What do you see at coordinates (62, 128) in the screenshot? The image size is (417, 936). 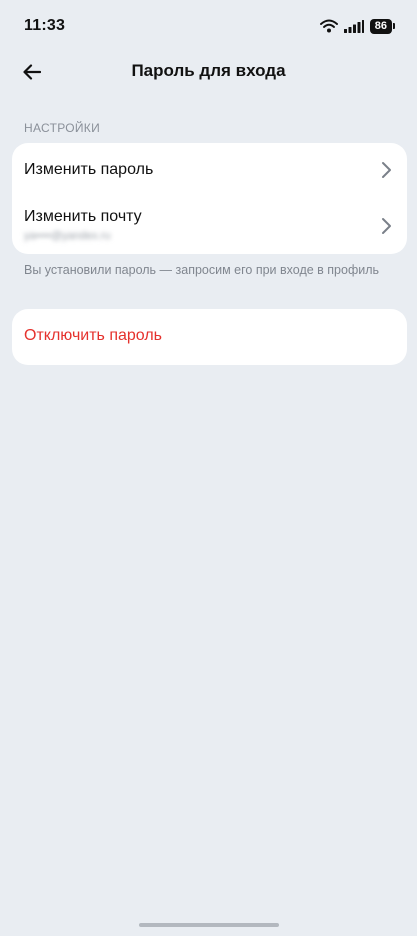 I see `section-label: НАСТРОЙКИ` at bounding box center [62, 128].